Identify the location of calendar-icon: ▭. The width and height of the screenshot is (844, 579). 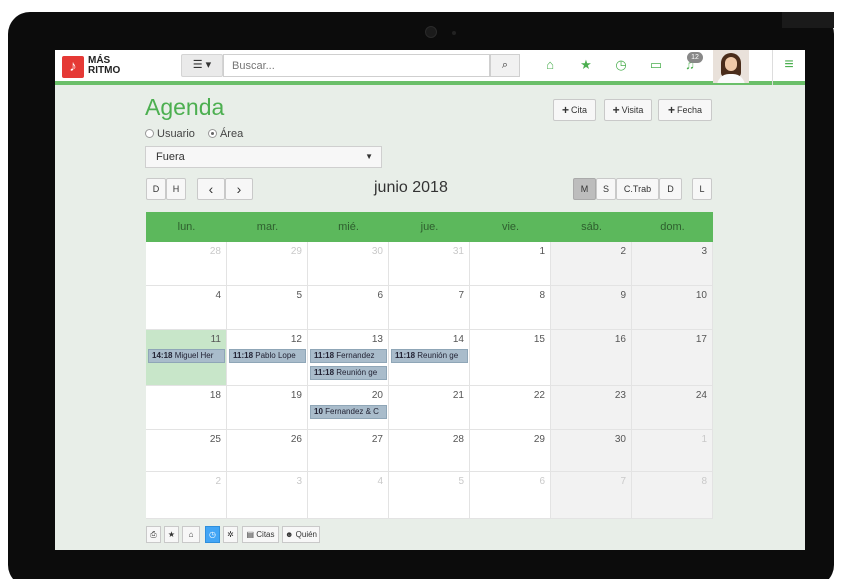
(656, 65).